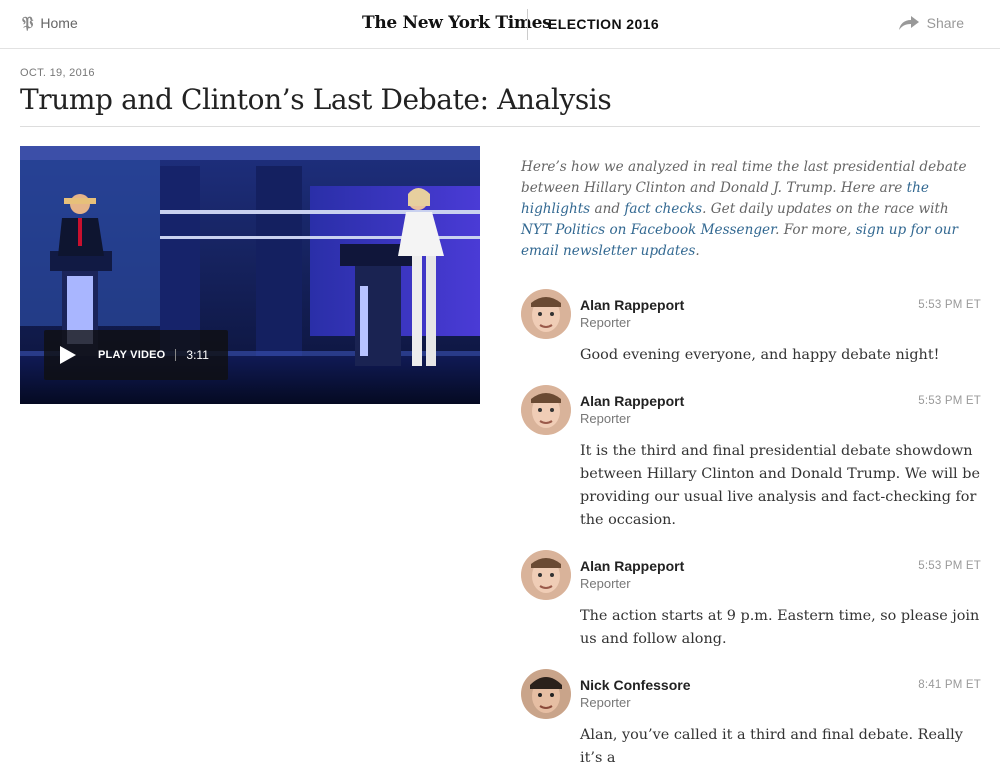 This screenshot has width=1000, height=770. What do you see at coordinates (527, 24) in the screenshot?
I see `masthead-divider` at bounding box center [527, 24].